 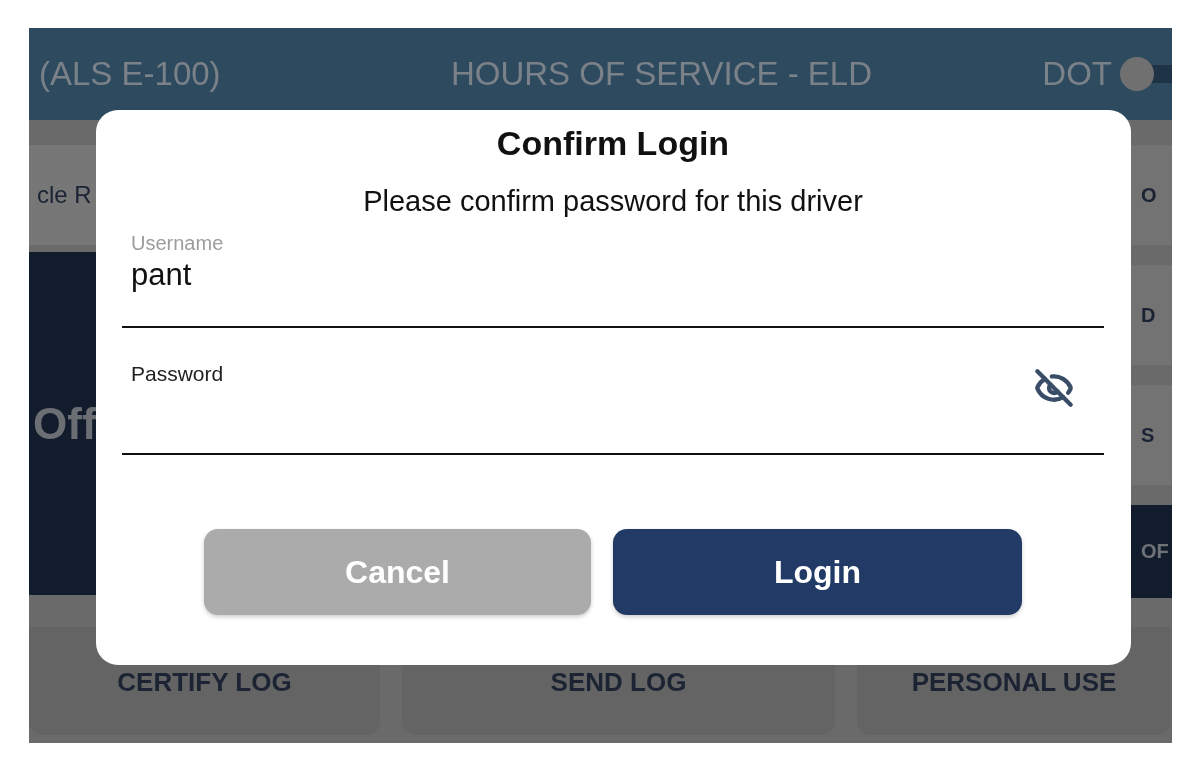 What do you see at coordinates (1054, 388) in the screenshot?
I see `eye-off-icon` at bounding box center [1054, 388].